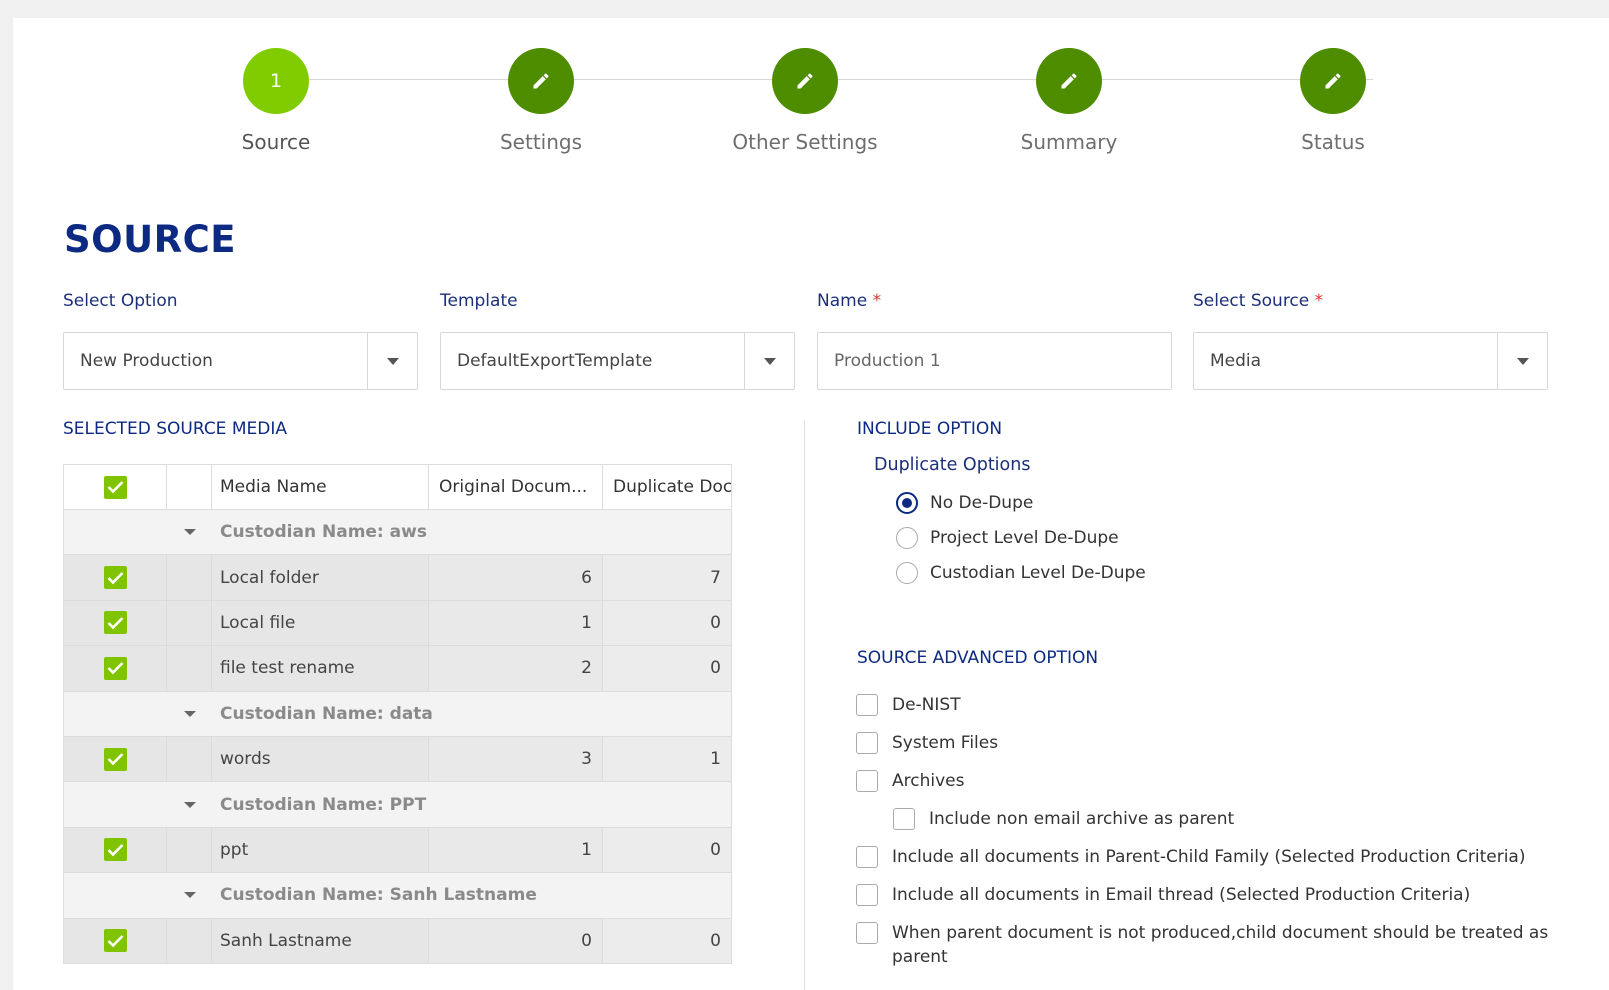  What do you see at coordinates (805, 142) in the screenshot?
I see `step-label: Other Settings` at bounding box center [805, 142].